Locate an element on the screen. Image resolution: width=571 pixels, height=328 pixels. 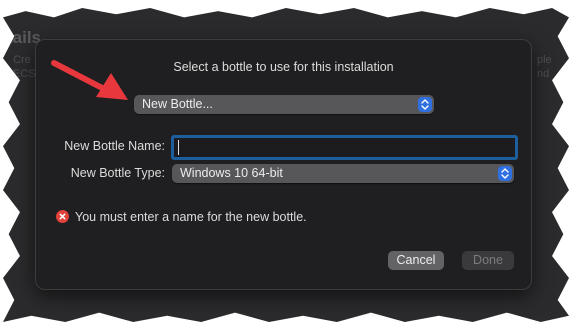
cancel-button: Cancel is located at coordinates (416, 260).